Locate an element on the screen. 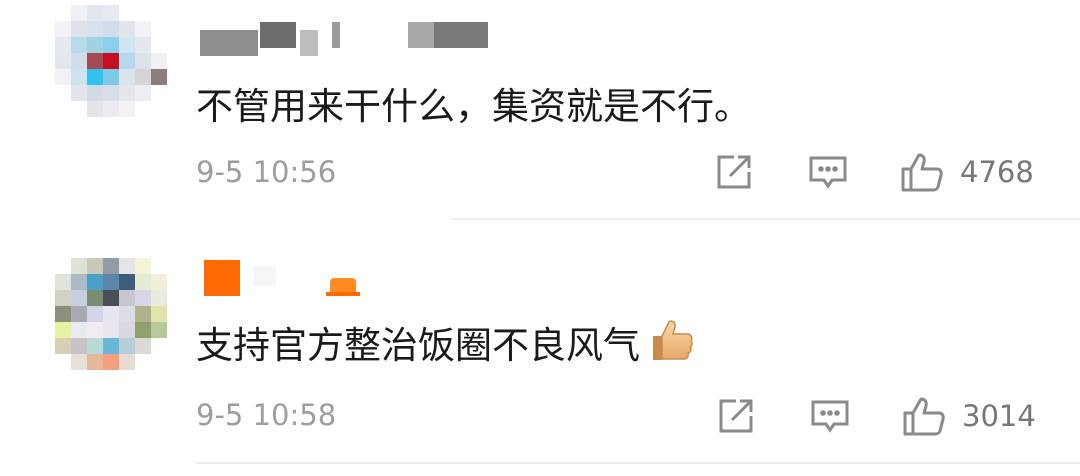  like-count: 4768 is located at coordinates (997, 172).